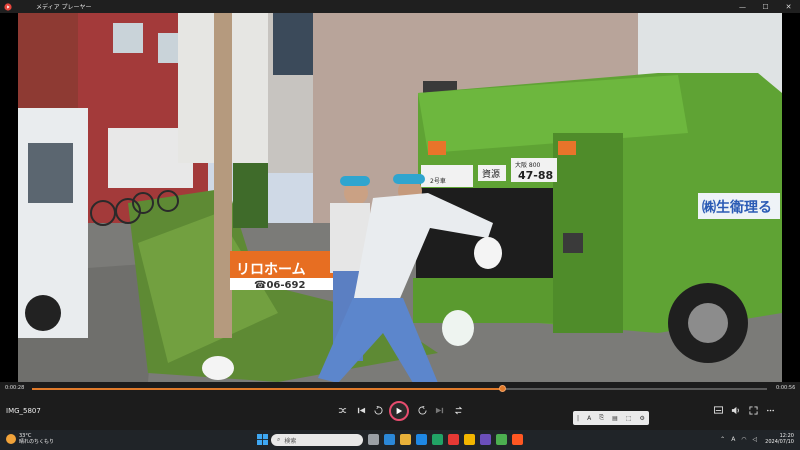 Image resolution: width=800 pixels, height=450 pixels. I want to click on window-controls: — ☐ ✕, so click(765, 6).